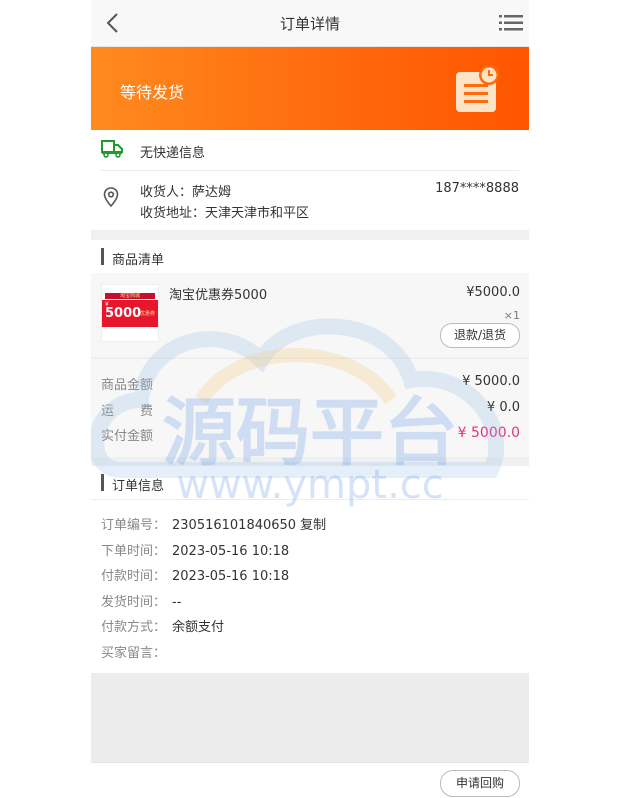  I want to click on receiver-name: 收货人：萨达姆, so click(186, 192).